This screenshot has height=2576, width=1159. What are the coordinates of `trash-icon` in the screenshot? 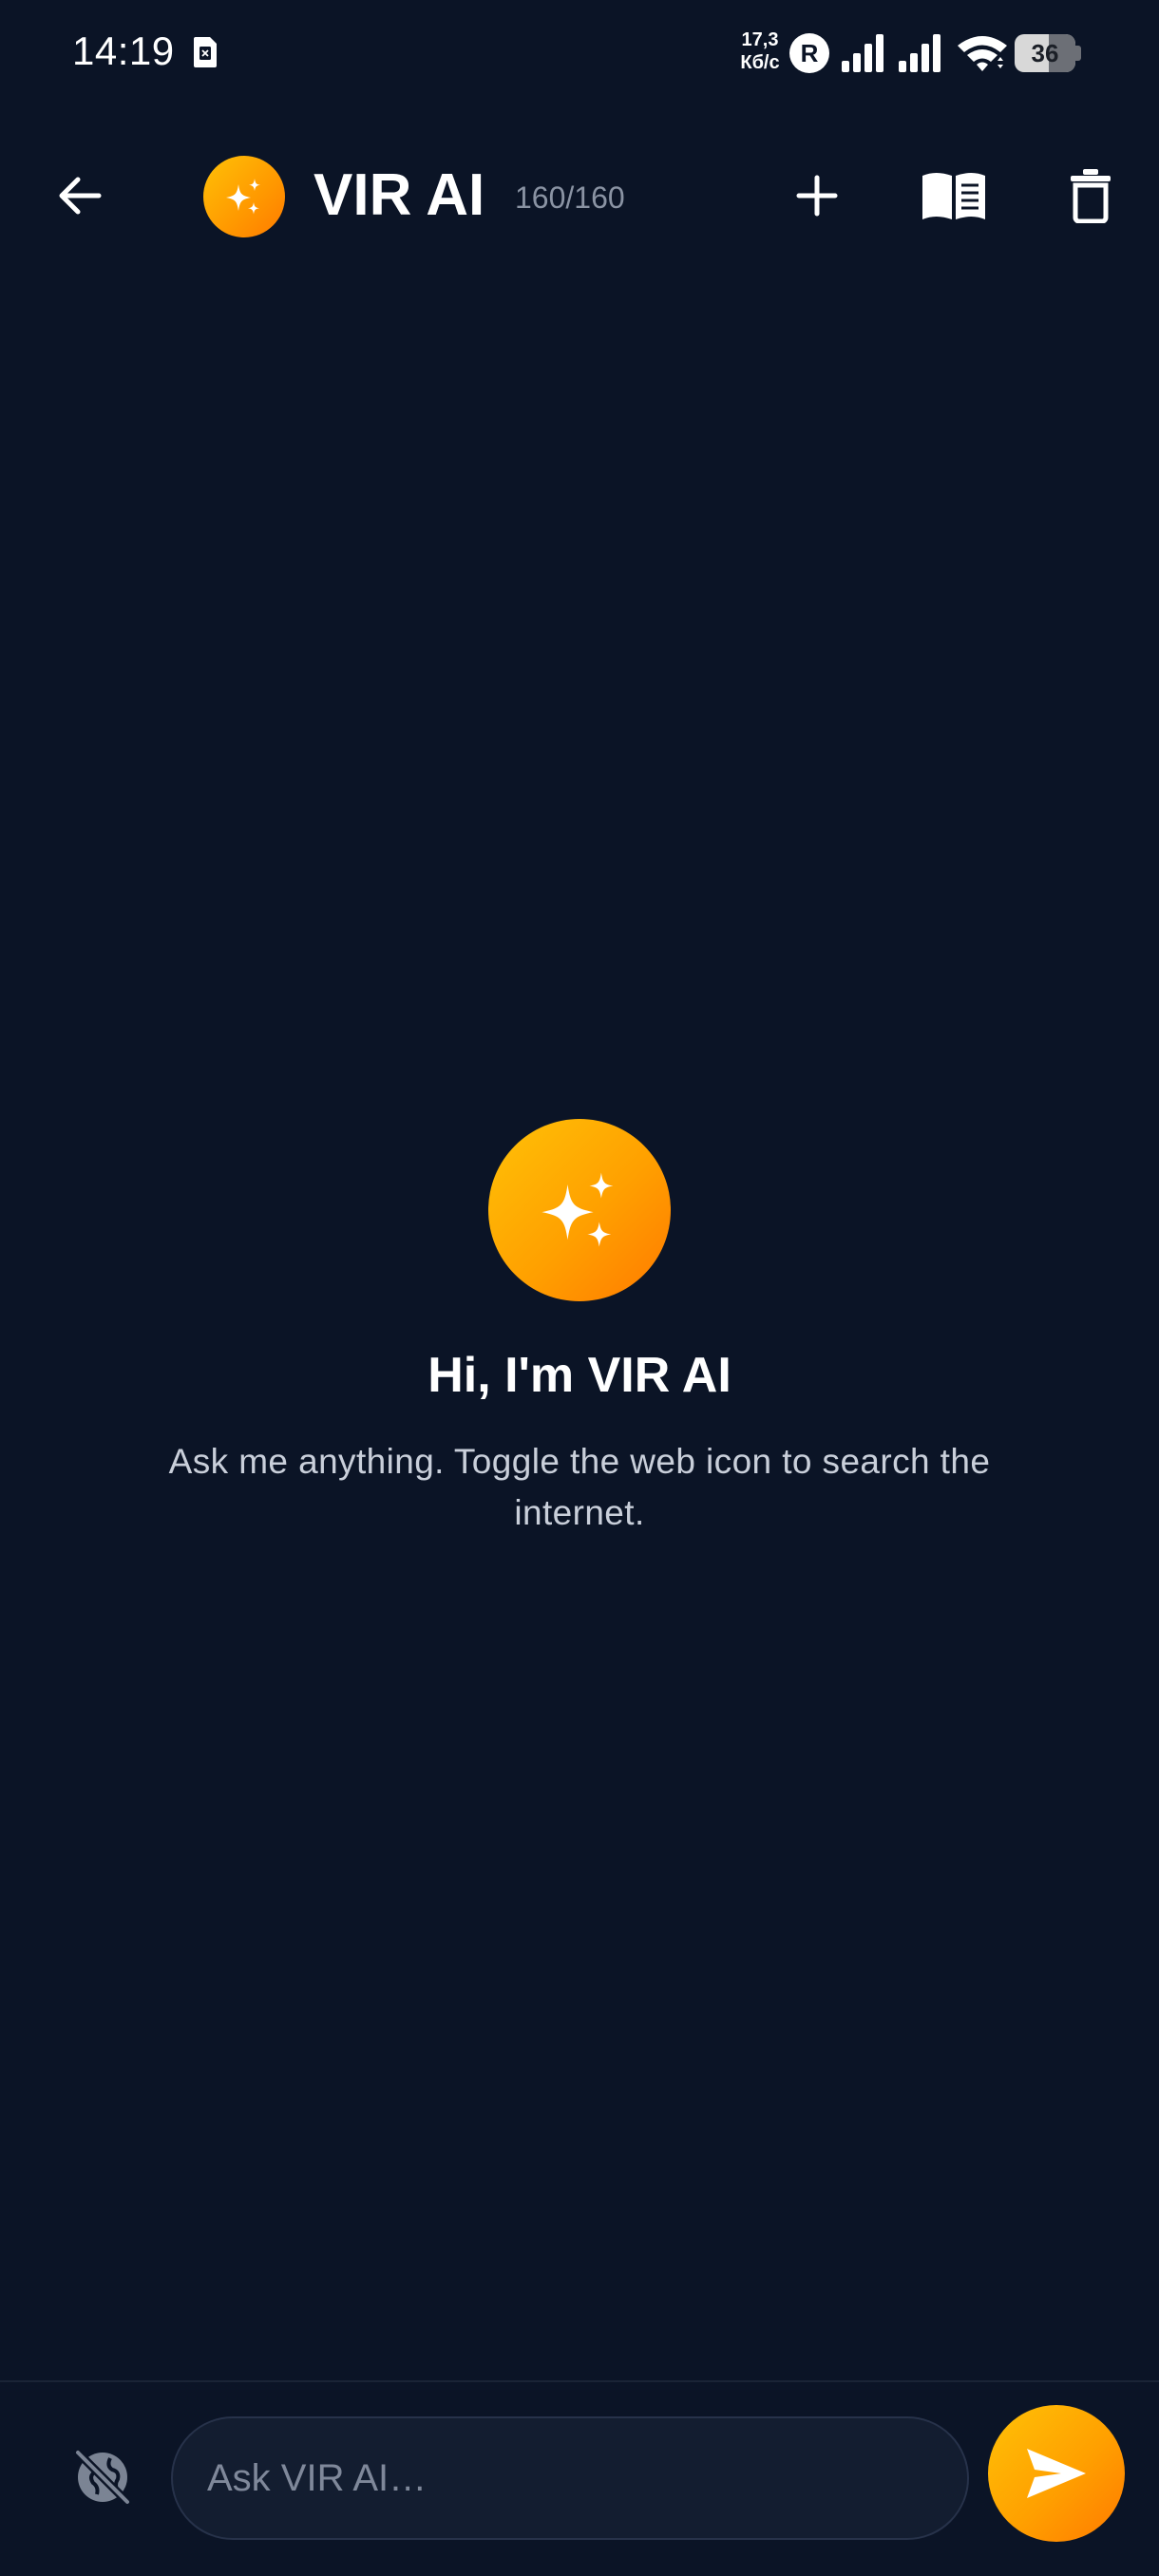 It's located at (1091, 196).